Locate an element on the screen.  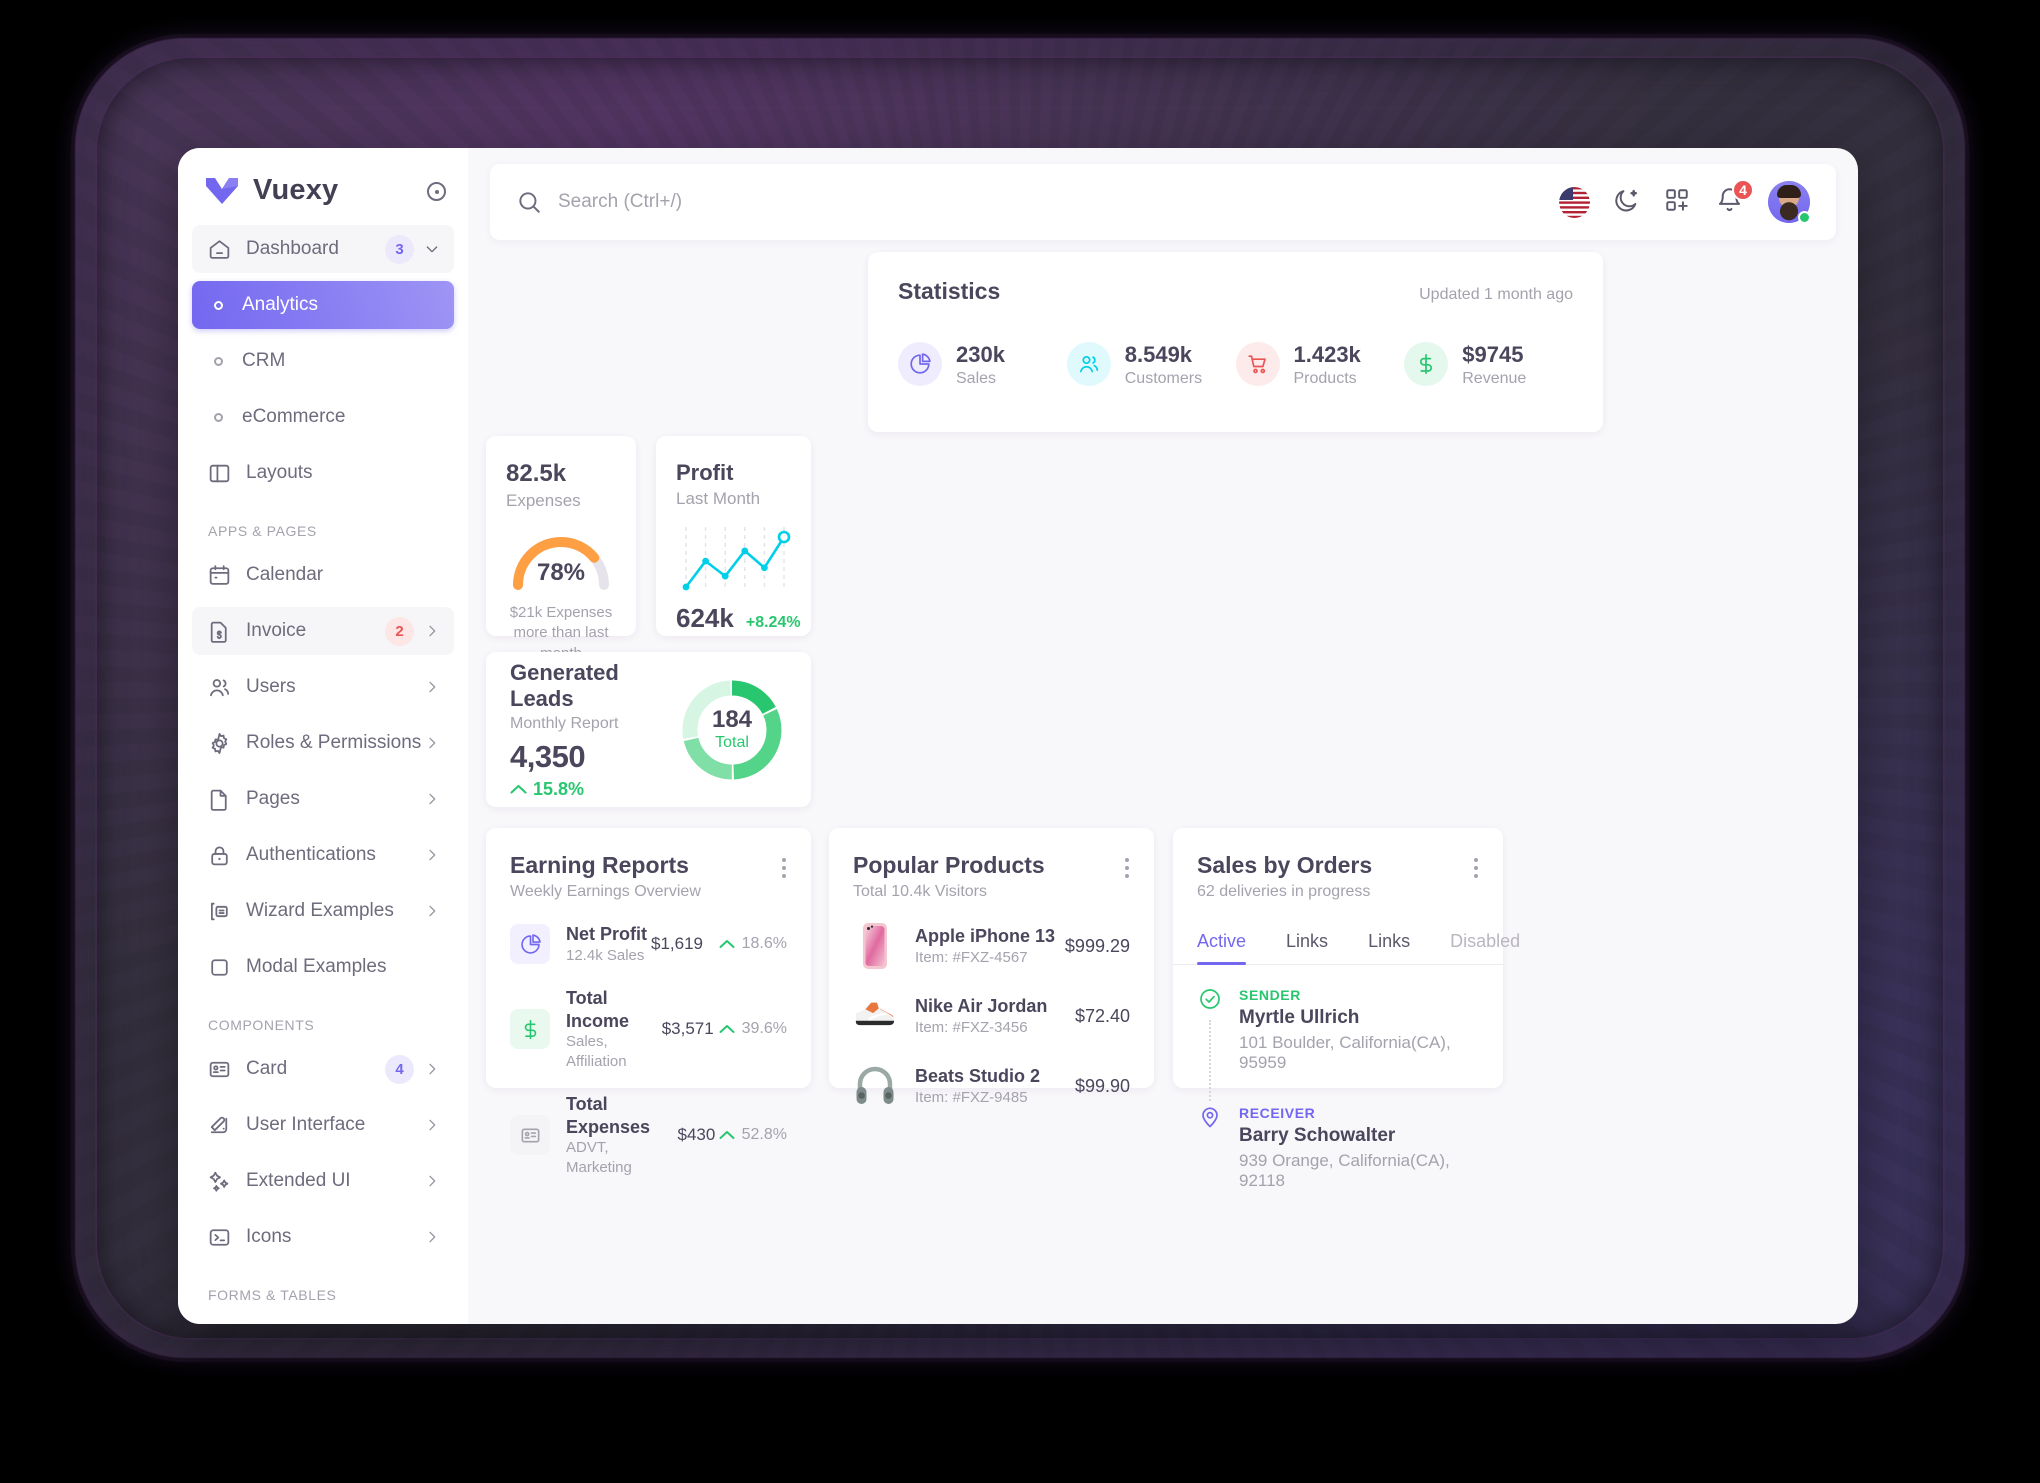
sidebar-item-analytics: Analytics is located at coordinates (323, 305).